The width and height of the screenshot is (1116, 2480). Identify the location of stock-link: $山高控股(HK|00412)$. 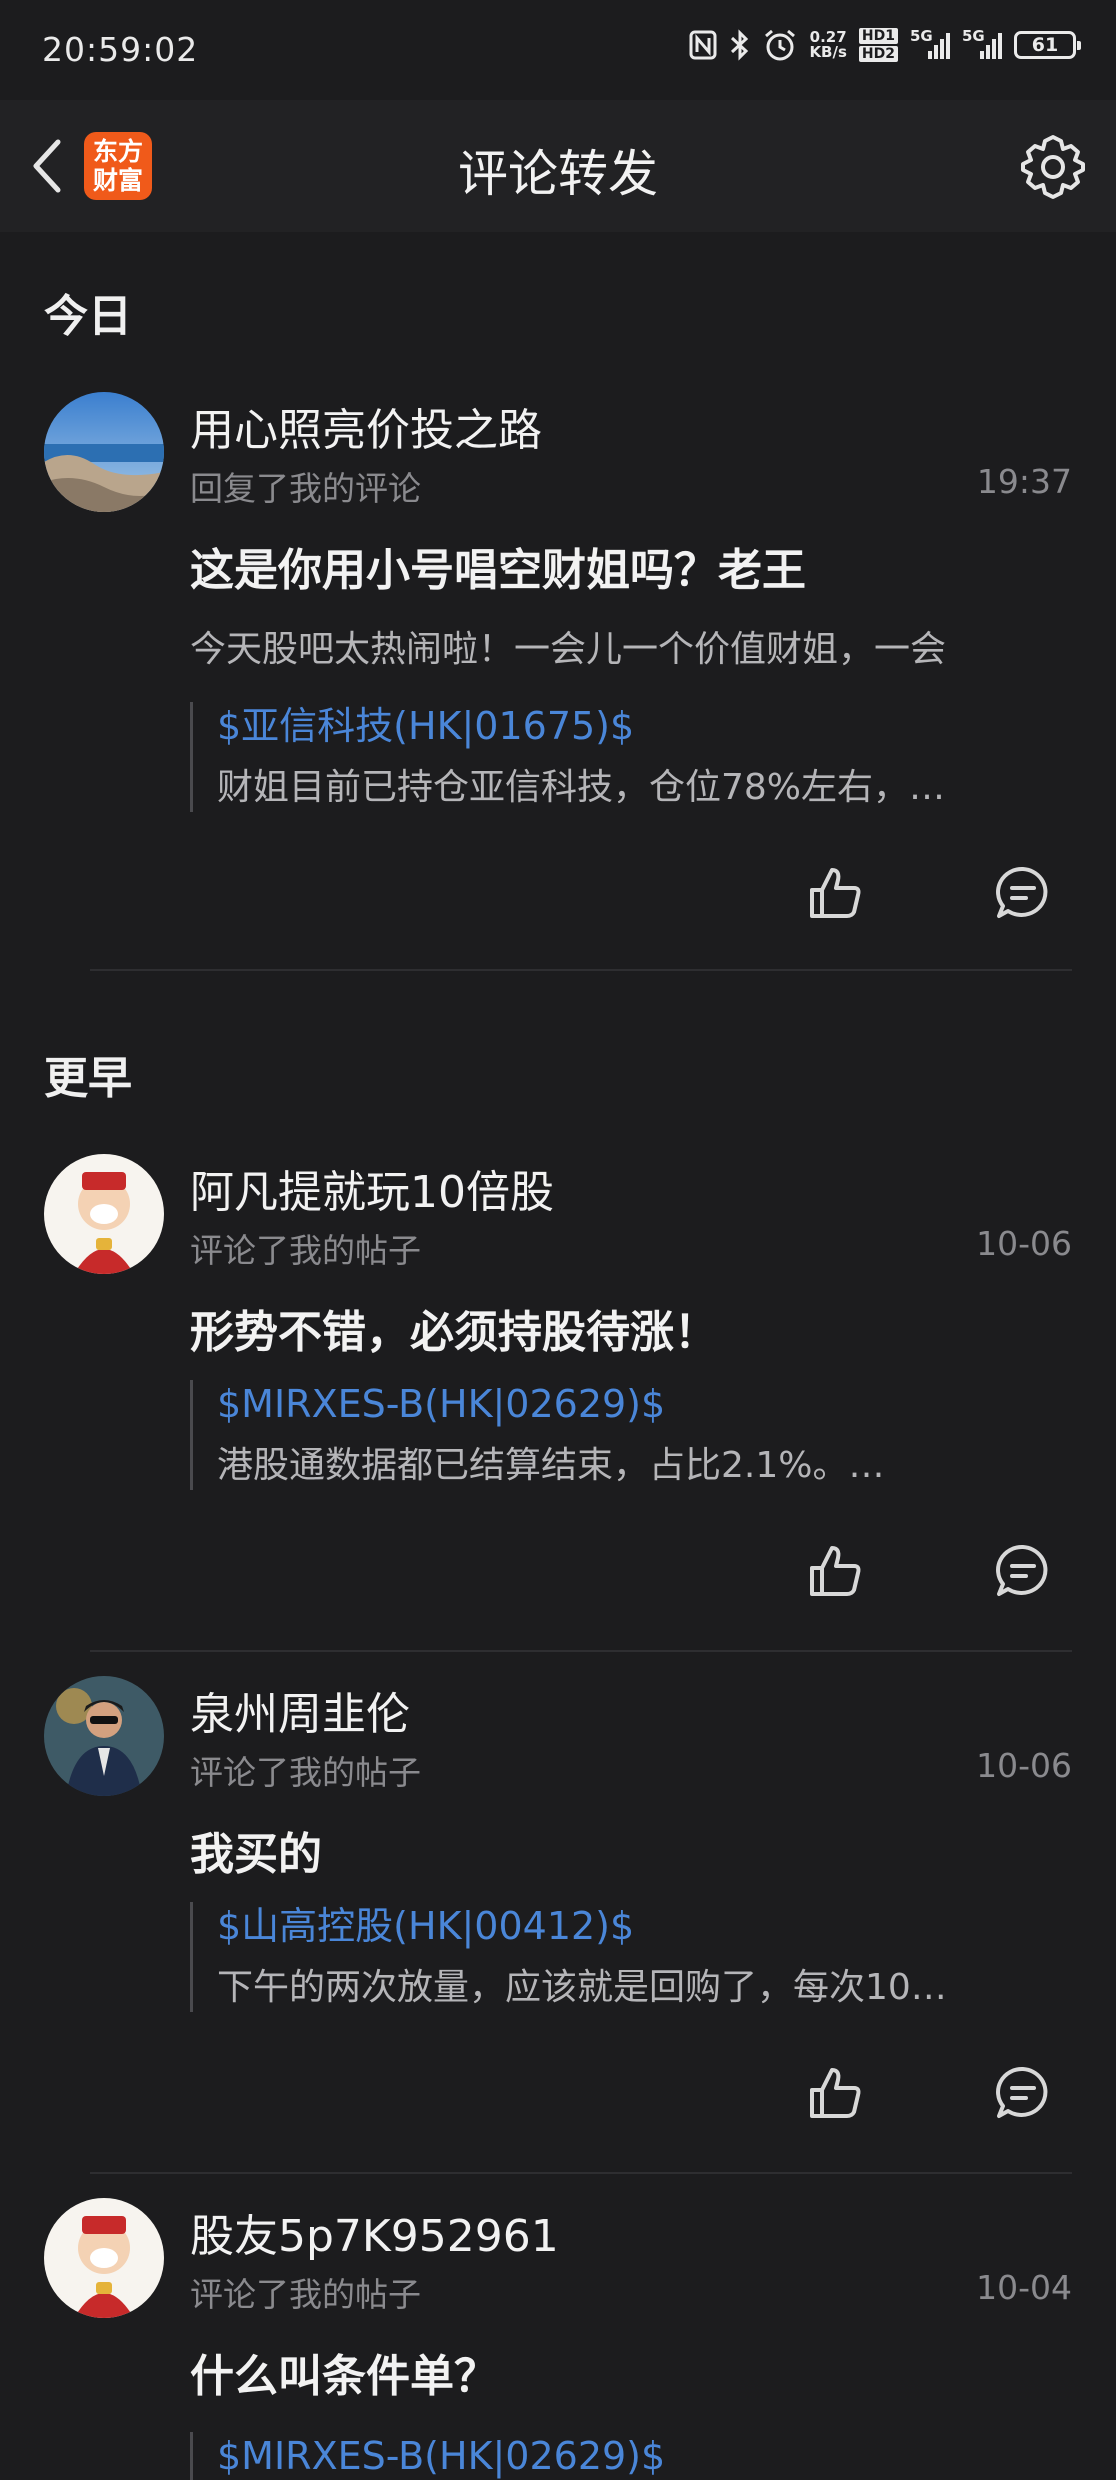
(644, 1926).